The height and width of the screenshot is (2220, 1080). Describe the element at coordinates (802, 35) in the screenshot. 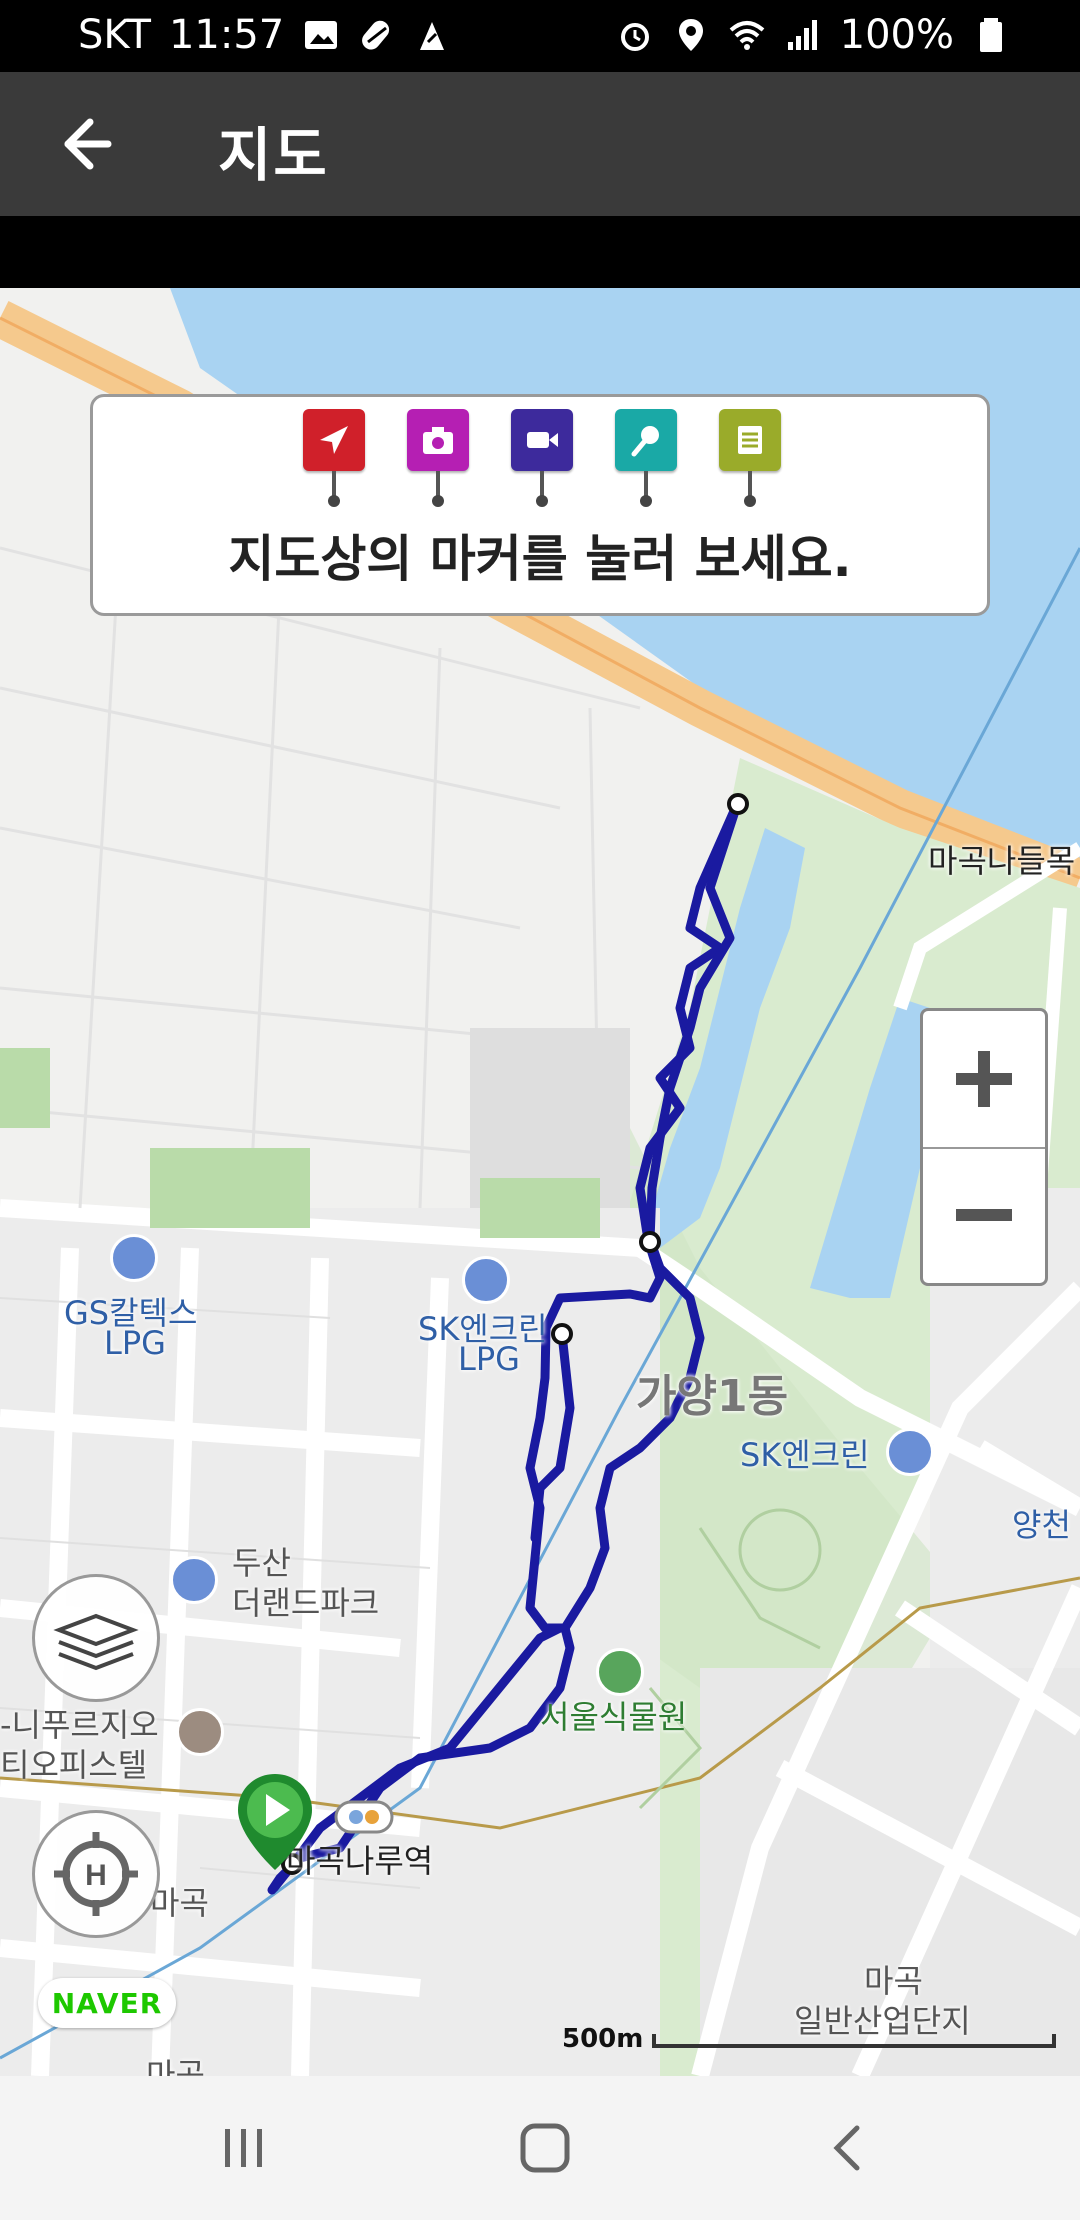

I see `signal-icon` at that location.